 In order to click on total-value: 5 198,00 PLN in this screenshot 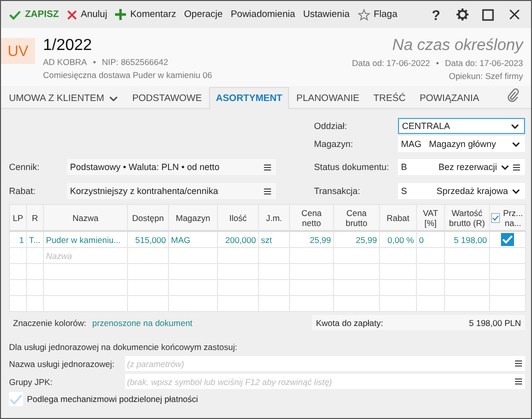, I will do `click(495, 323)`.